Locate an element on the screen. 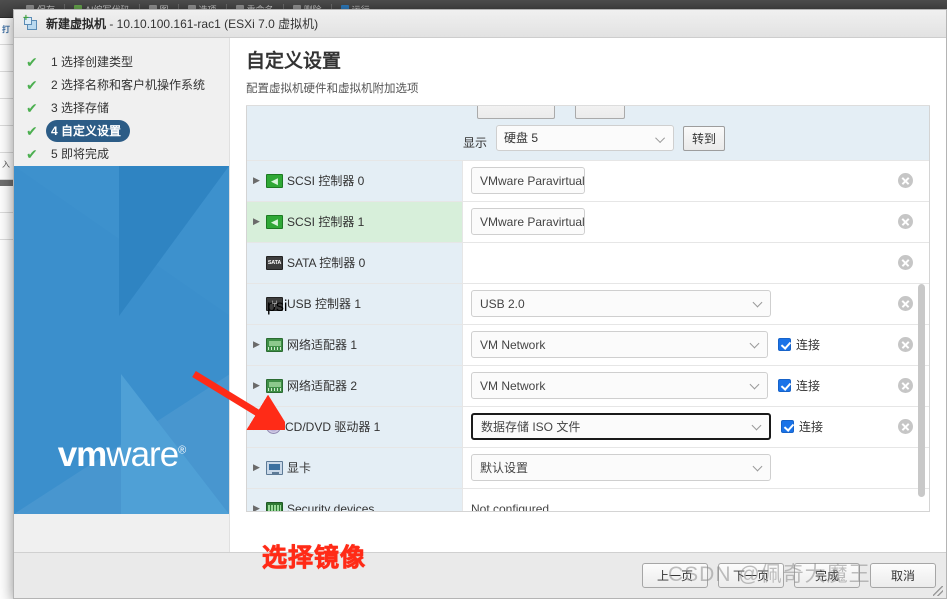 This screenshot has height=599, width=947. wizard-step-4: ✔ 4 自定义设置 is located at coordinates (121, 131).